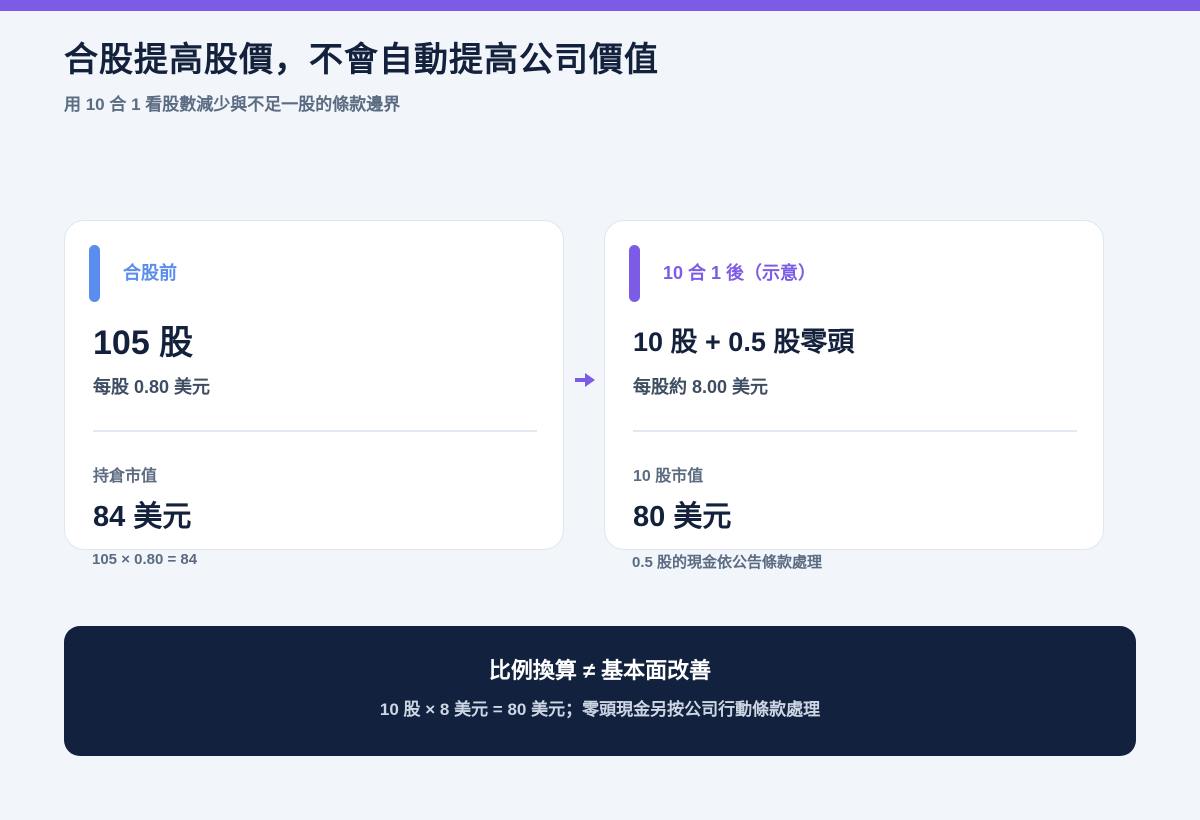 This screenshot has width=1200, height=820. Describe the element at coordinates (727, 562) in the screenshot. I see `after-note: 0.5 股的現金依公告條款處理` at that location.